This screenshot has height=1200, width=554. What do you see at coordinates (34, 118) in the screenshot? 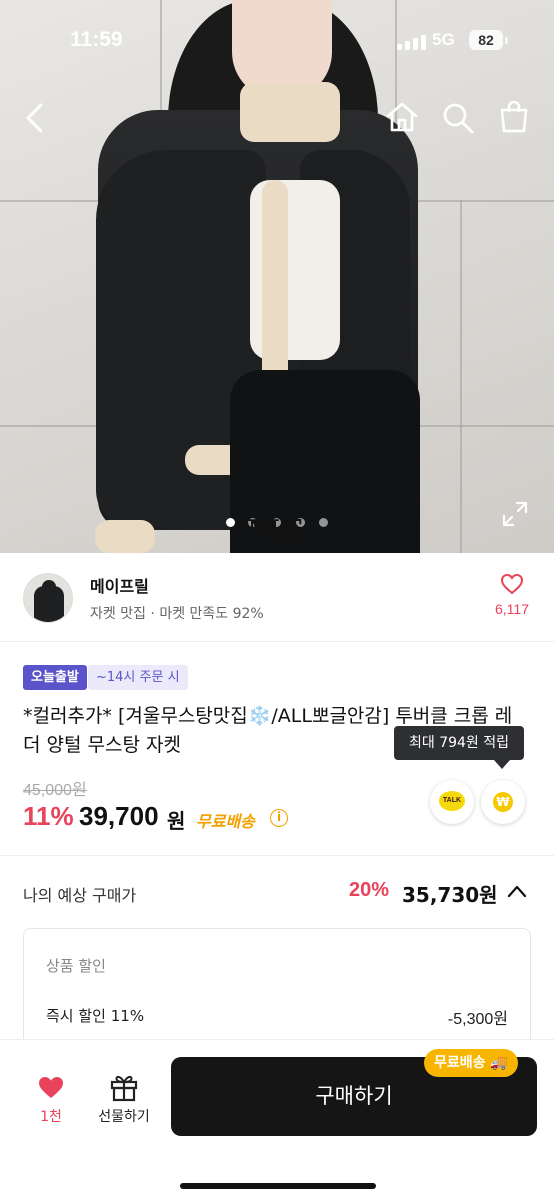
I see `back-arrow-icon` at bounding box center [34, 118].